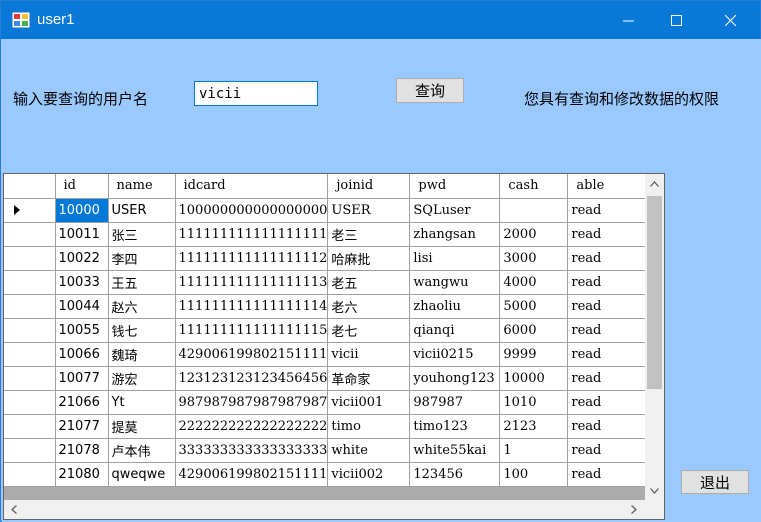 This screenshot has height=522, width=761. What do you see at coordinates (380, 20) in the screenshot?
I see `title-bar: user1` at bounding box center [380, 20].